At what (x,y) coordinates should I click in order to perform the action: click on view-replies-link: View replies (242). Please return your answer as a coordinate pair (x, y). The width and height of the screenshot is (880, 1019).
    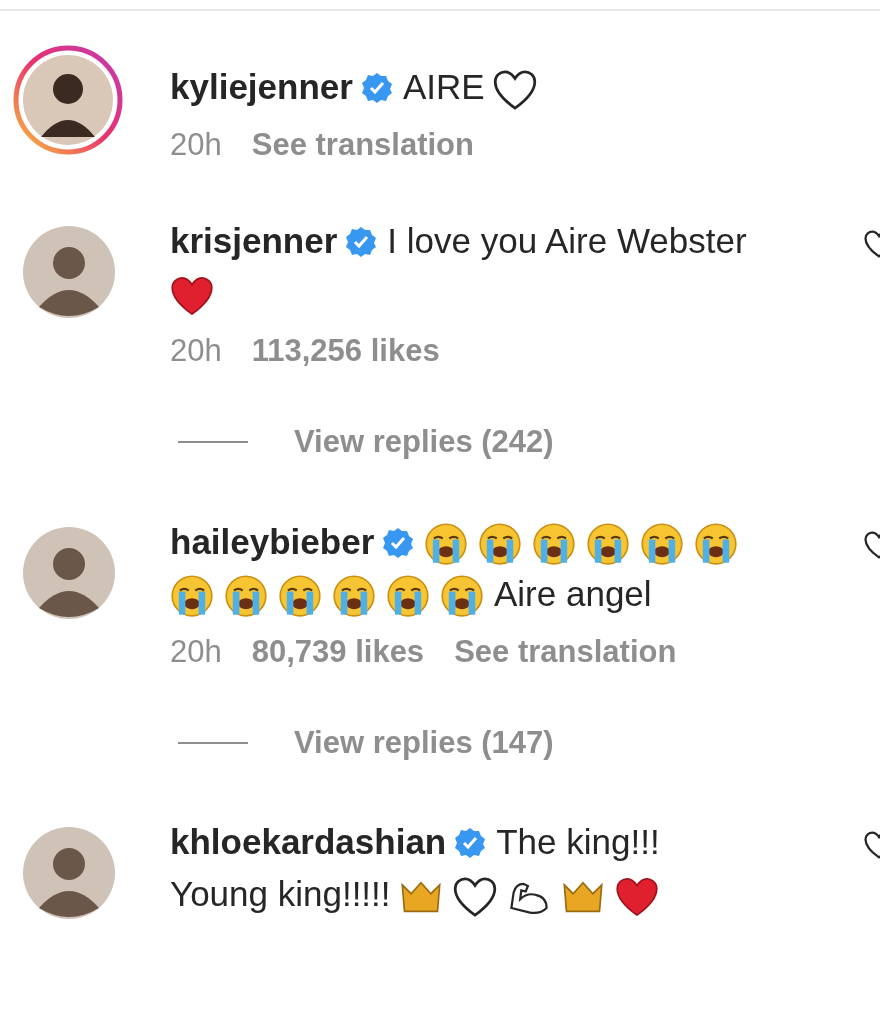
    Looking at the image, I should click on (424, 442).